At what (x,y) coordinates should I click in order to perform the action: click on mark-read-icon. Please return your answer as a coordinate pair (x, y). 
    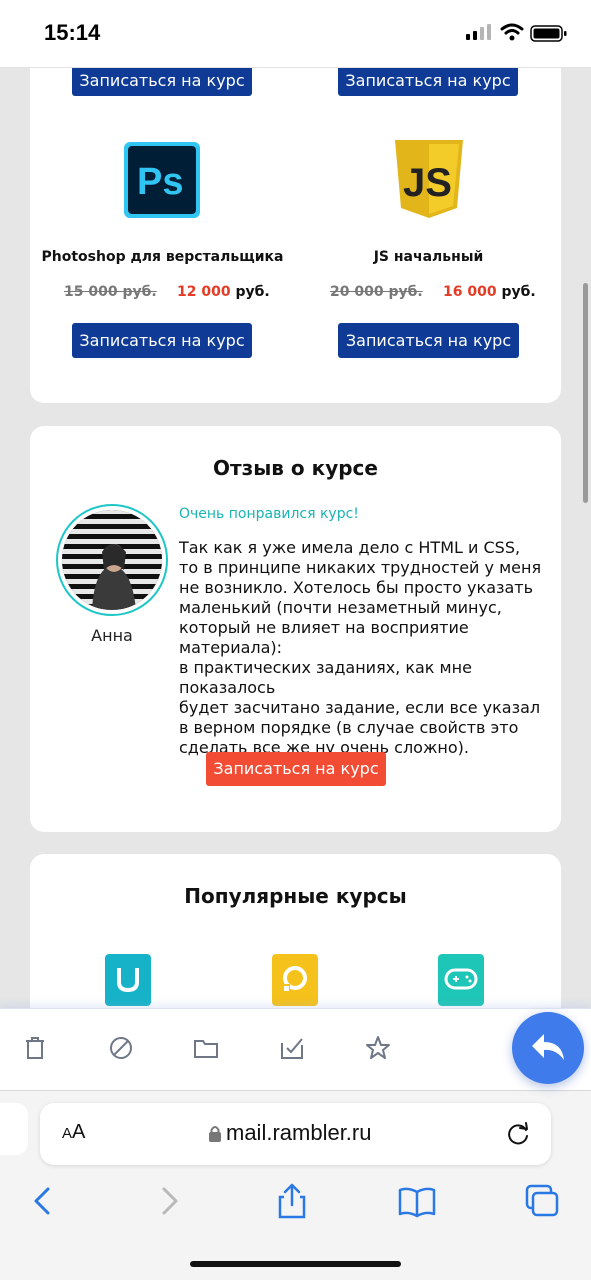
    Looking at the image, I should click on (292, 1048).